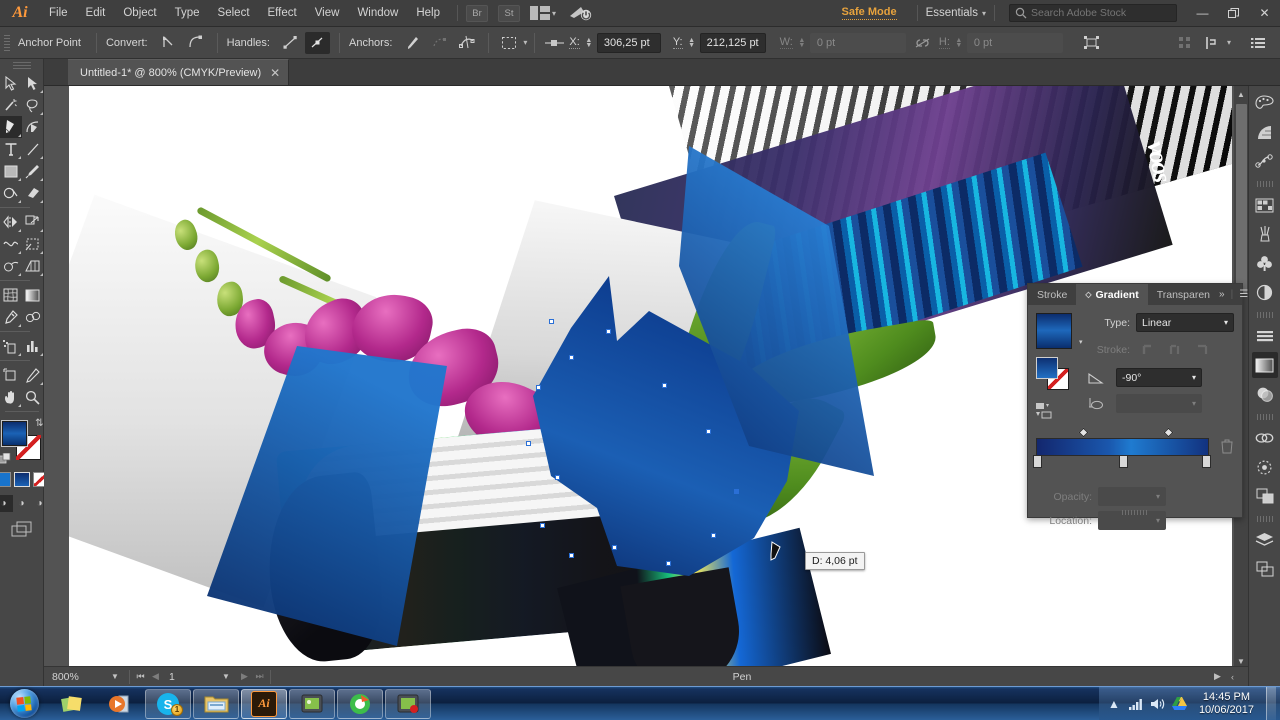 This screenshot has height=720, width=1280. What do you see at coordinates (33, 222) in the screenshot?
I see `scale-tool` at bounding box center [33, 222].